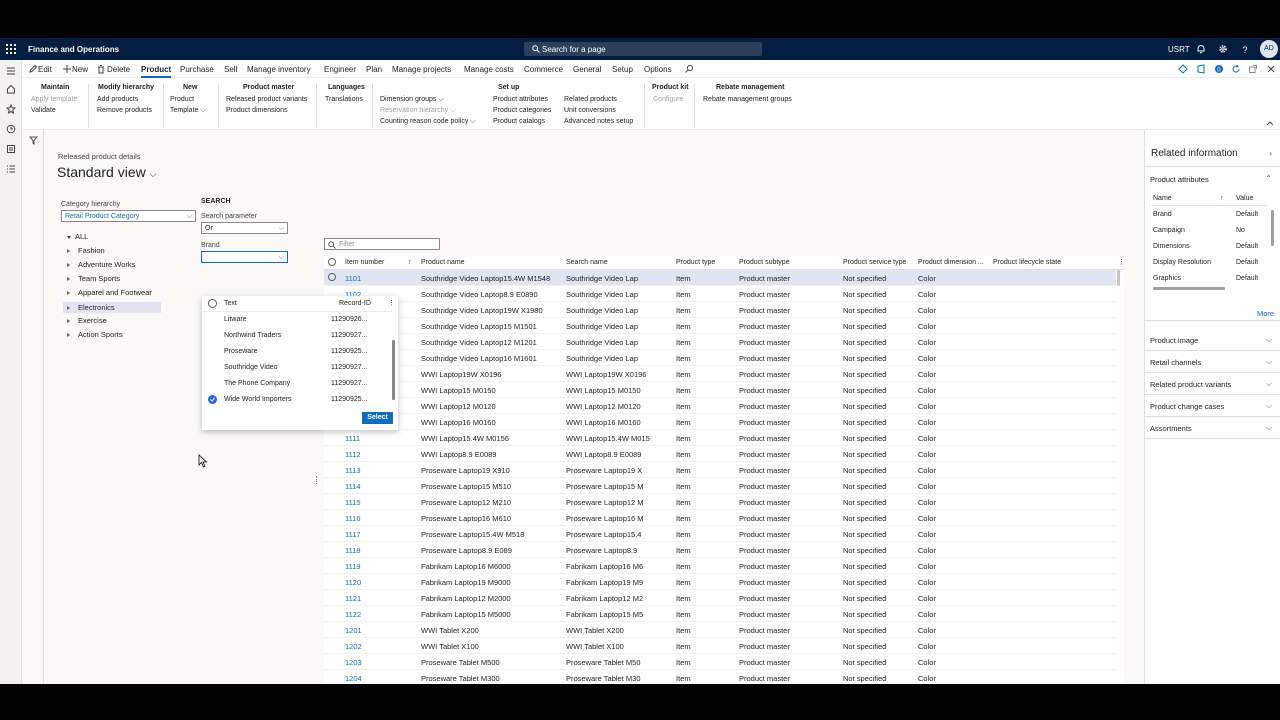 This screenshot has width=1280, height=720. Describe the element at coordinates (256, 110) in the screenshot. I see `product-dimensions-button: Product dimensions` at that location.